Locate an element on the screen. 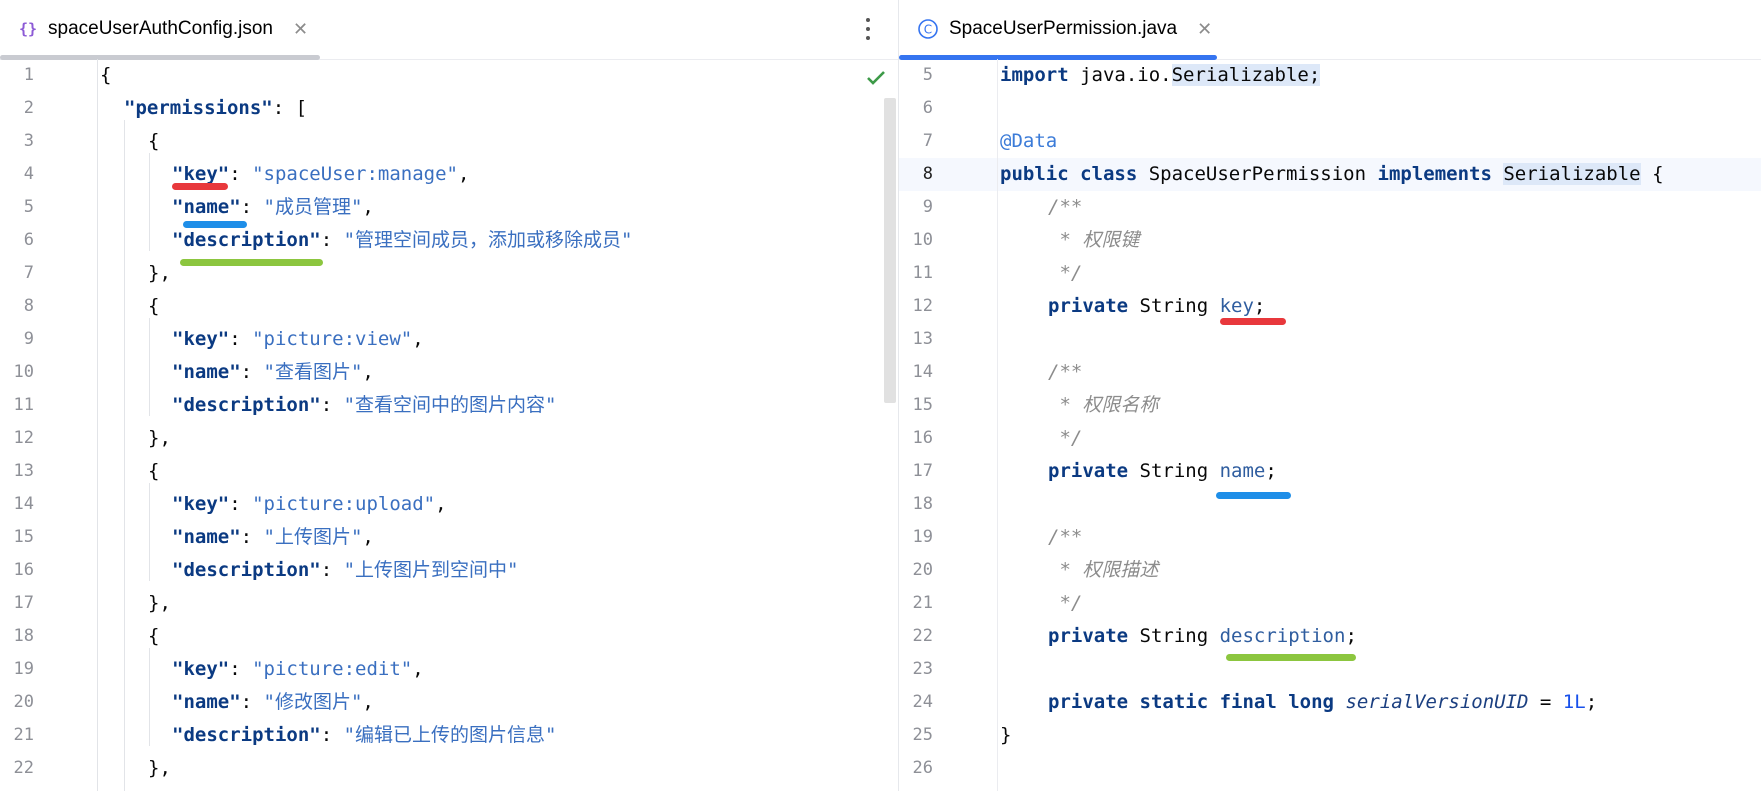  json-braces-icon: {} is located at coordinates (28, 29).